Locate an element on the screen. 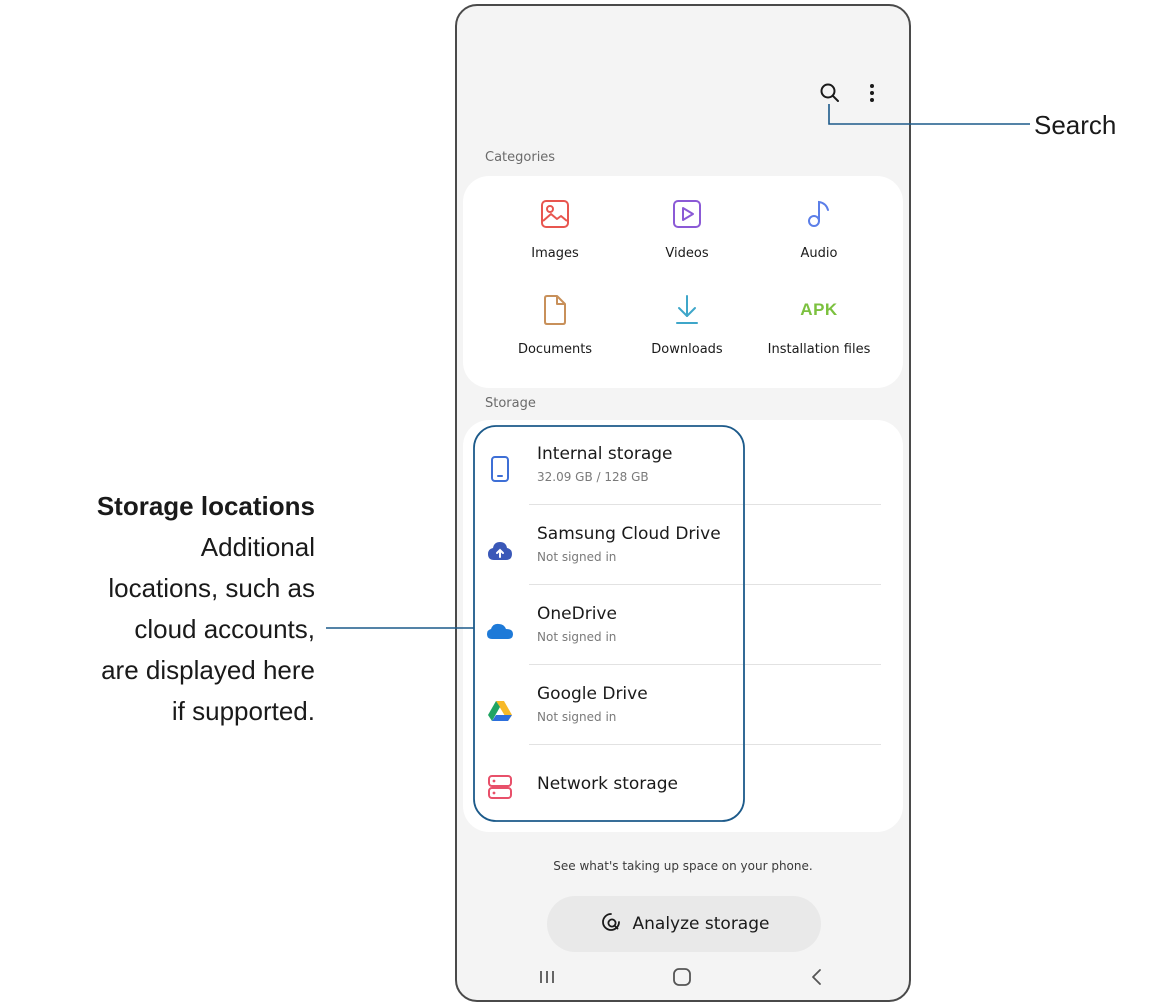 This screenshot has height=1006, width=1155. search-callout-line is located at coordinates (929, 114).